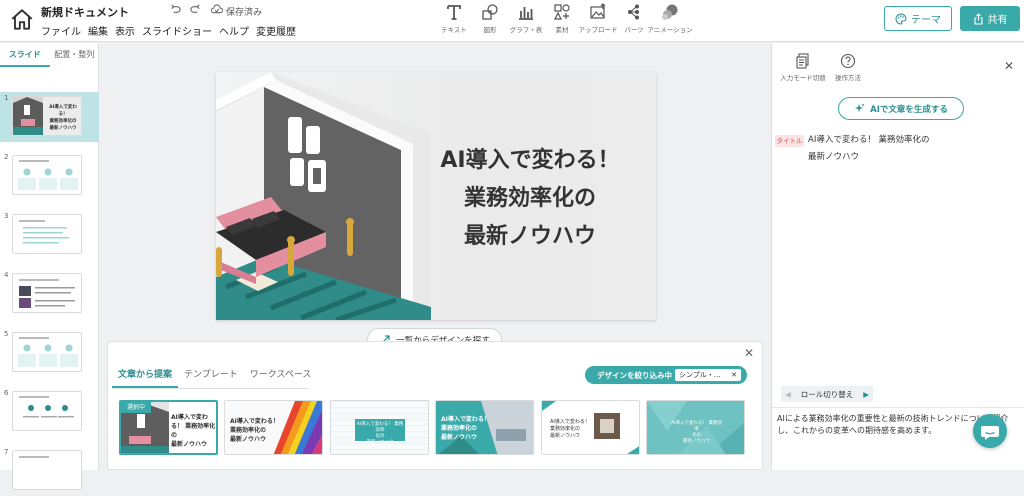  Describe the element at coordinates (562, 12) in the screenshot. I see `material-icon` at that location.